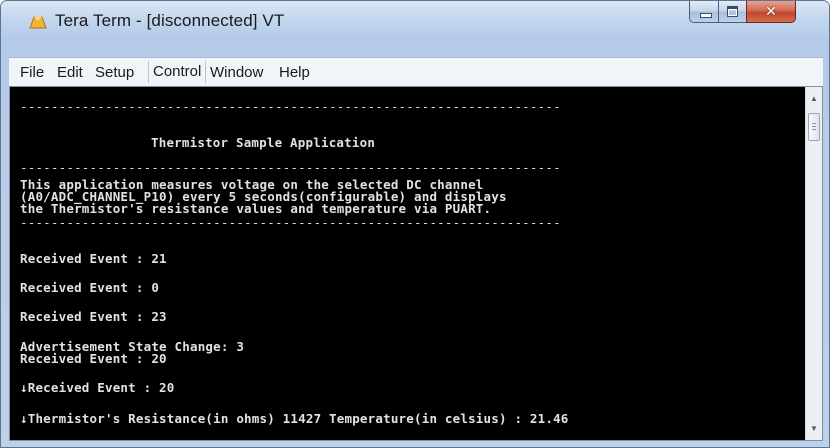 This screenshot has width=830, height=448. Describe the element at coordinates (814, 99) in the screenshot. I see `scroll-up-arrow-icon: ▲` at that location.